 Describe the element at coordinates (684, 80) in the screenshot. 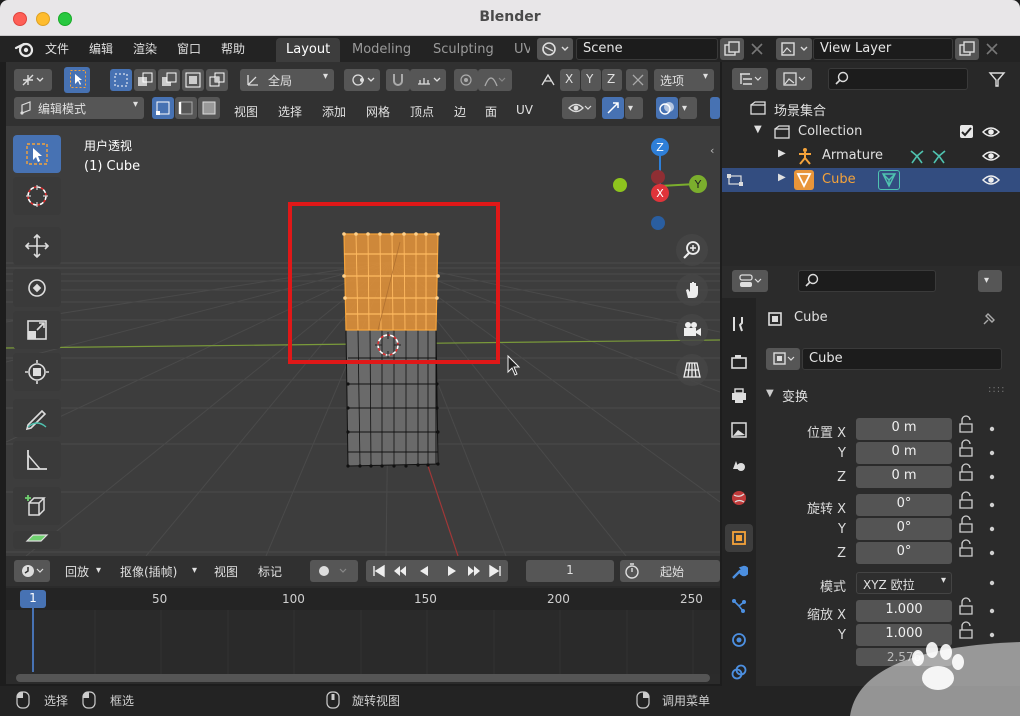

I see `options-dropdown: 选项 ▾` at that location.